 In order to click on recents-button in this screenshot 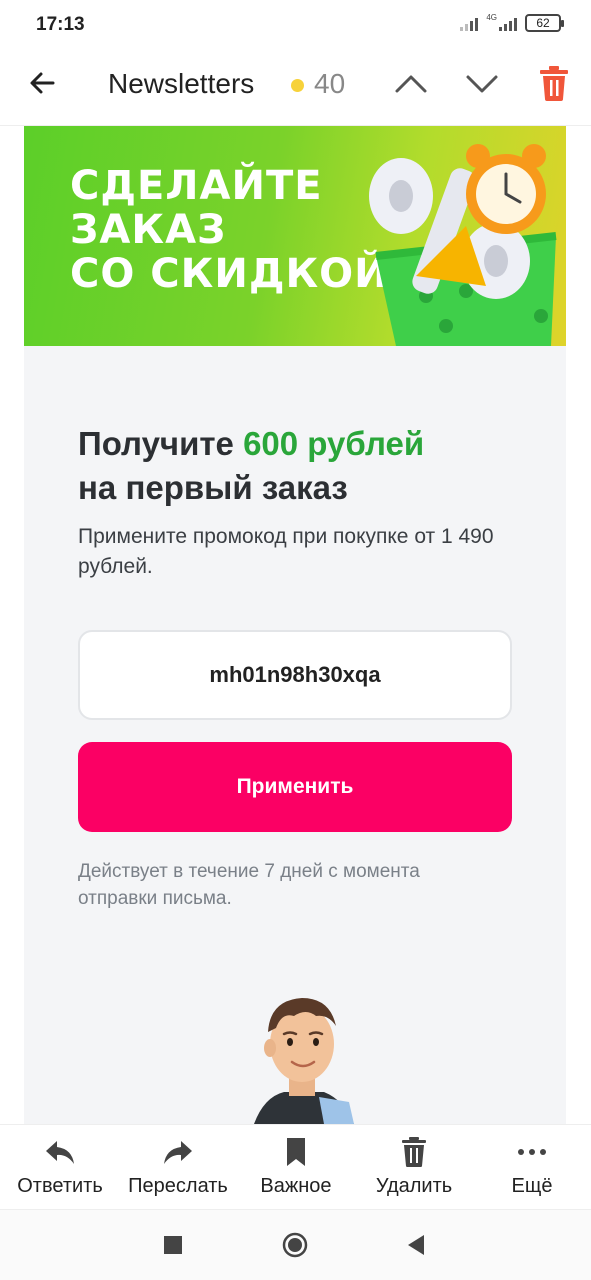, I will do `click(173, 1245)`.